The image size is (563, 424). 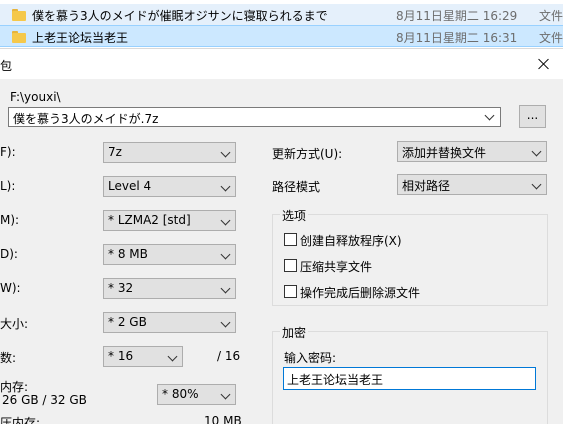 I want to click on level-label: L):, so click(x=8, y=186).